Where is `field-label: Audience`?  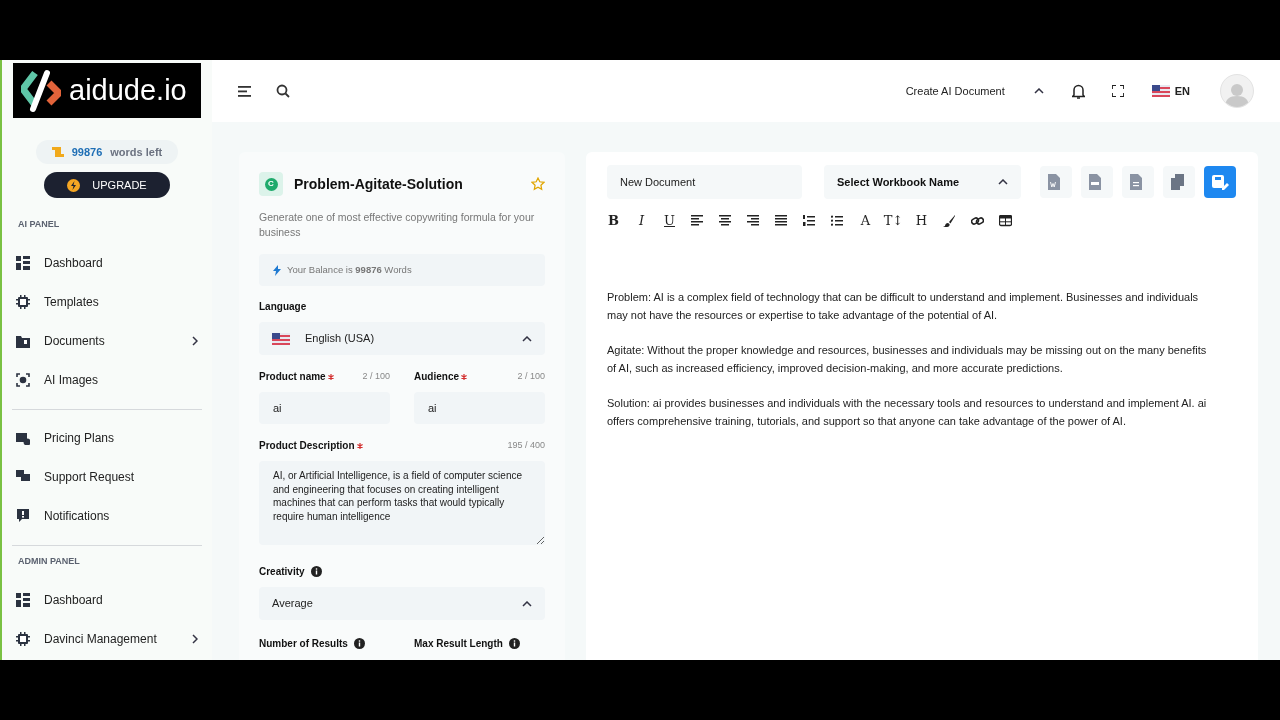
field-label: Audience is located at coordinates (436, 377).